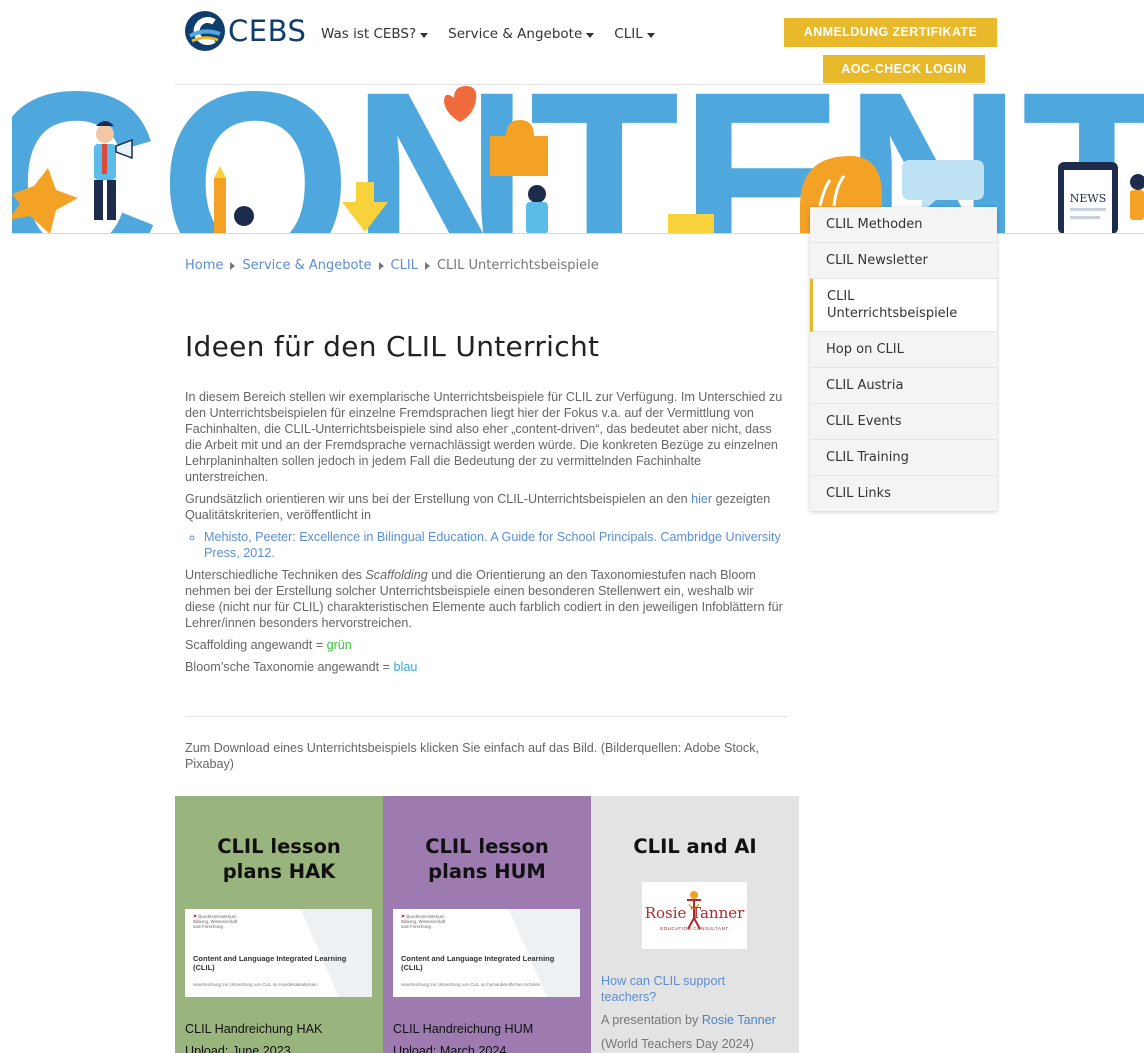 The height and width of the screenshot is (1053, 1144). I want to click on presentation-note: (World Teachers Day 2024), so click(677, 1044).